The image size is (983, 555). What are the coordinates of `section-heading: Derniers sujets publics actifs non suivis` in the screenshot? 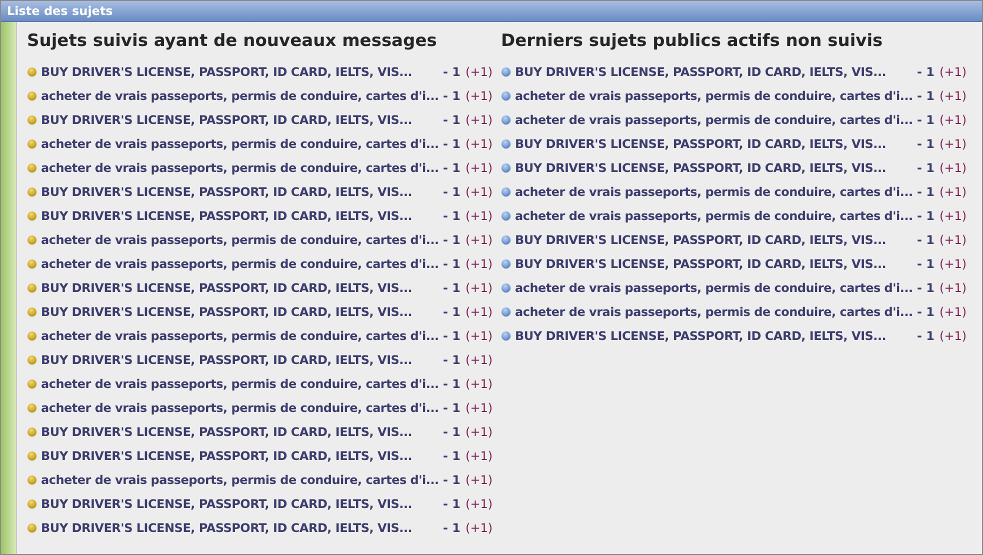 It's located at (692, 41).